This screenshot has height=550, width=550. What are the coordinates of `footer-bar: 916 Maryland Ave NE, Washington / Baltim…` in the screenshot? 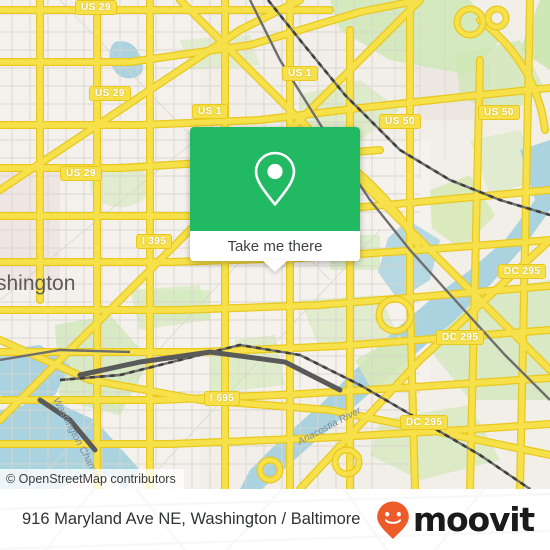 It's located at (275, 519).